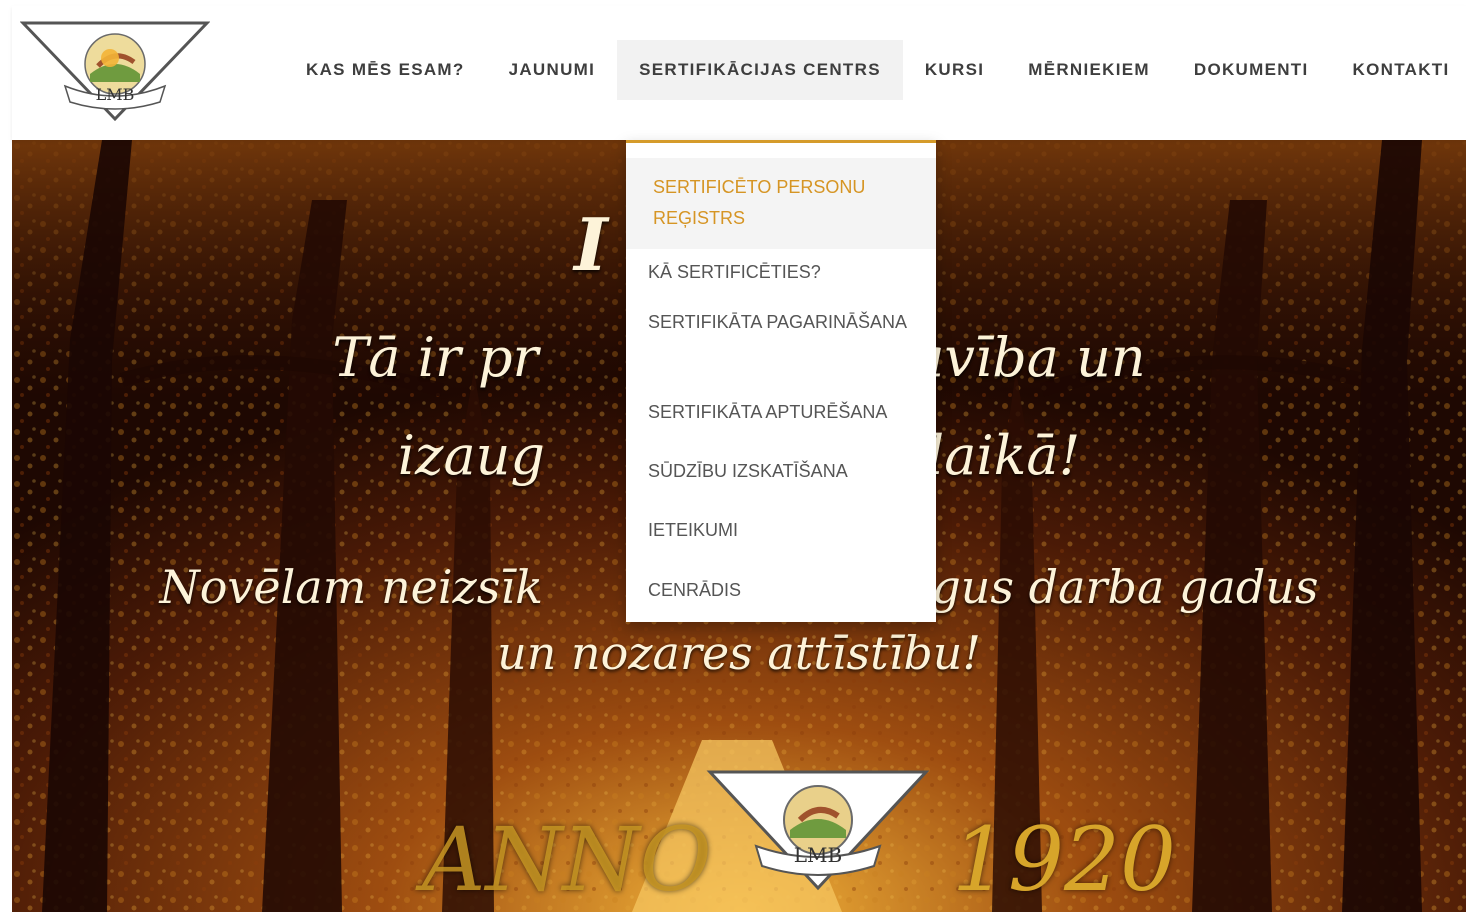  I want to click on hero-emblem-text: LMB, so click(818, 855).